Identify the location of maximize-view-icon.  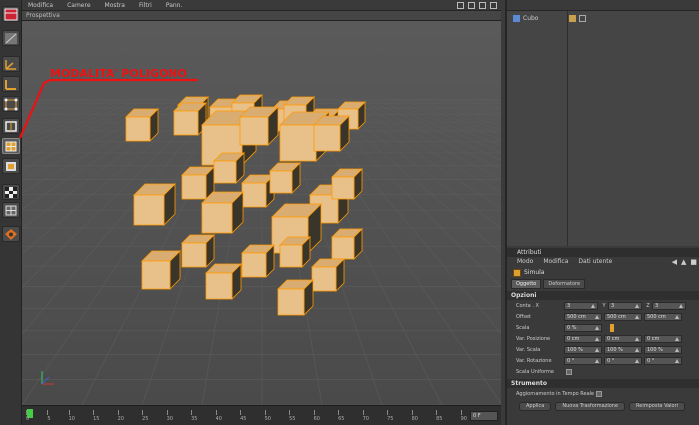
(493, 5).